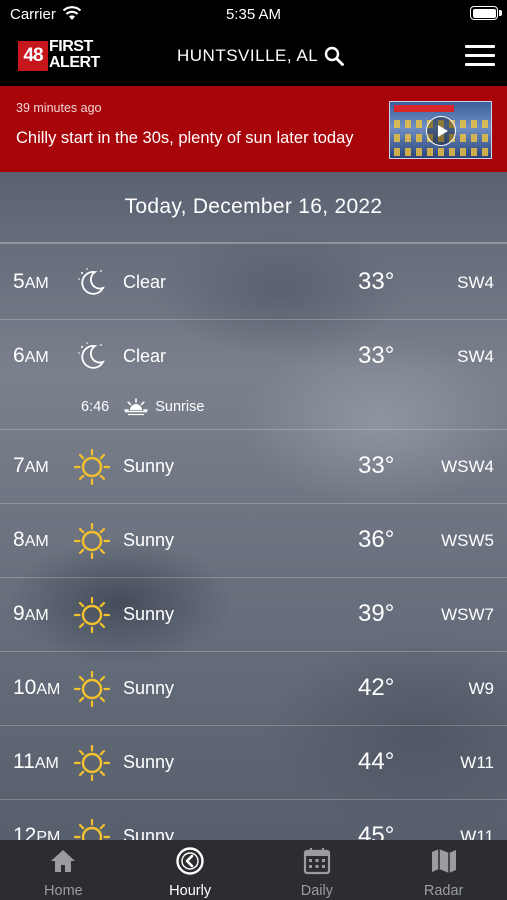 The height and width of the screenshot is (900, 507). I want to click on wind-value: WSW4, so click(467, 466).